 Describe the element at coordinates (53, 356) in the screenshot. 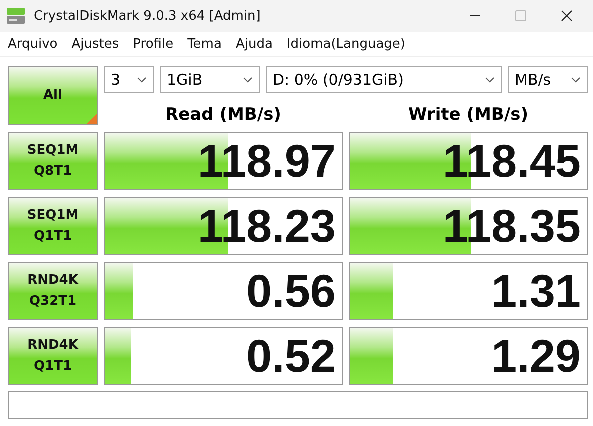

I see `test-button: RND4K Q1T1` at that location.